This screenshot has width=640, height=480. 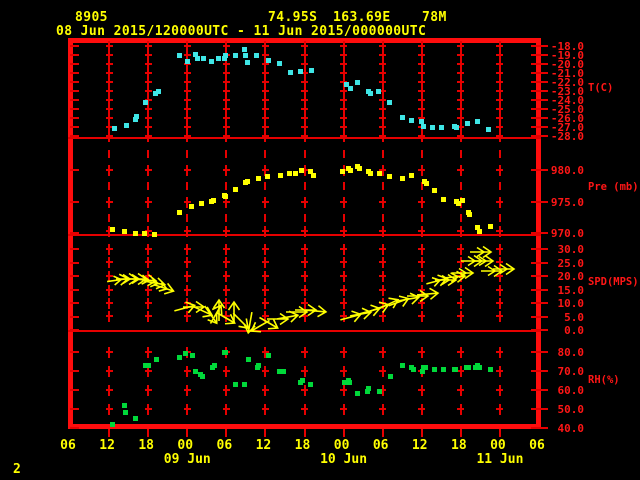 What do you see at coordinates (604, 380) in the screenshot?
I see `humidity-axis-title: RH(%)` at bounding box center [604, 380].